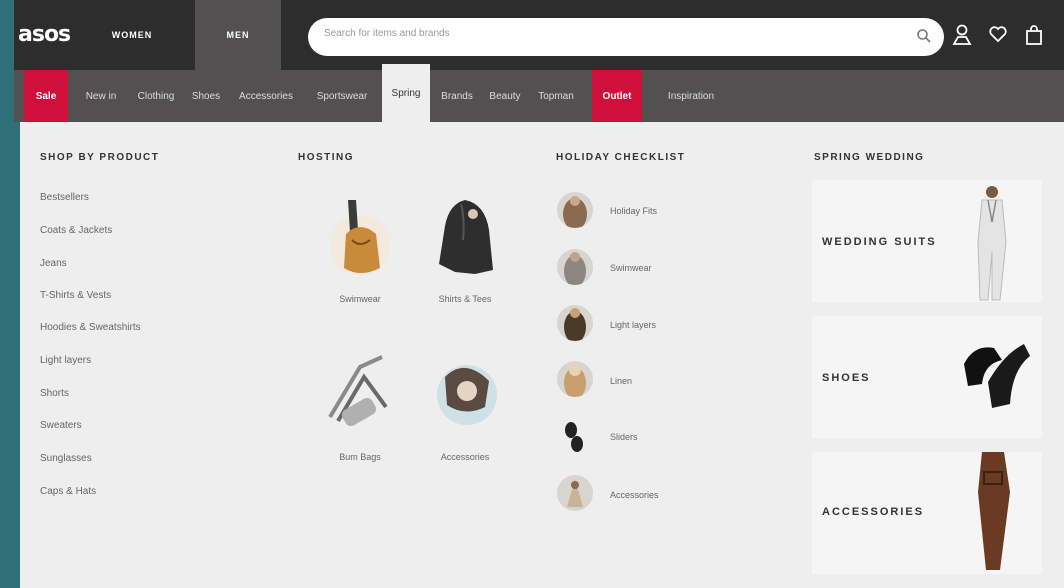 Image resolution: width=1064 pixels, height=588 pixels. Describe the element at coordinates (1034, 37) in the screenshot. I see `bag-icon` at that location.